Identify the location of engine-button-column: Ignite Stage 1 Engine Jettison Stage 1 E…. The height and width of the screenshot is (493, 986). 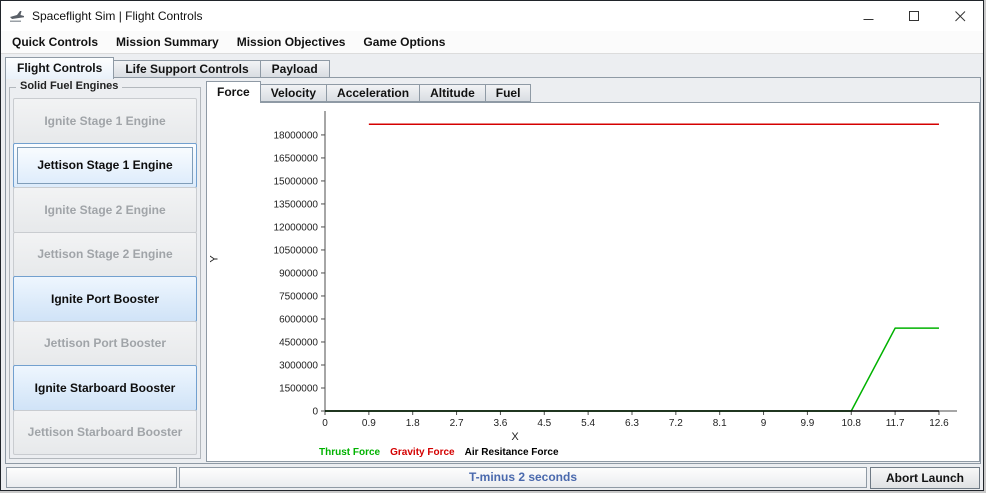
(105, 276).